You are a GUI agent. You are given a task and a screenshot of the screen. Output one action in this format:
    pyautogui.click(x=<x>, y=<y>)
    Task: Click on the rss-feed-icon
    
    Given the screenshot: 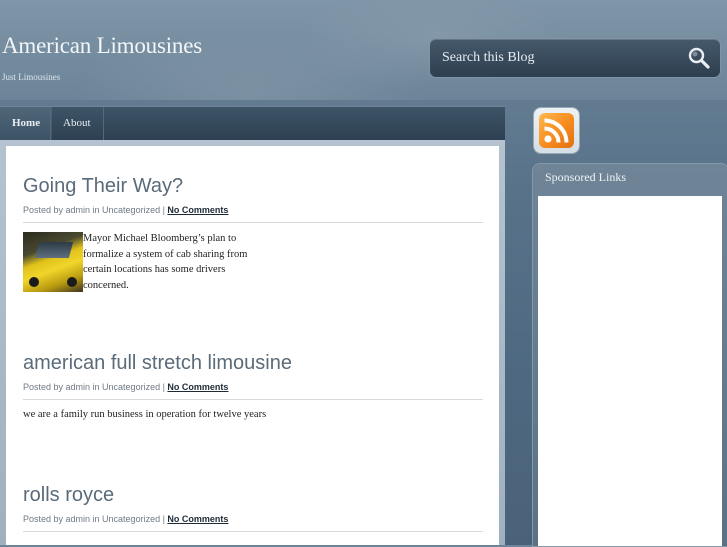 What is the action you would take?
    pyautogui.click(x=556, y=130)
    